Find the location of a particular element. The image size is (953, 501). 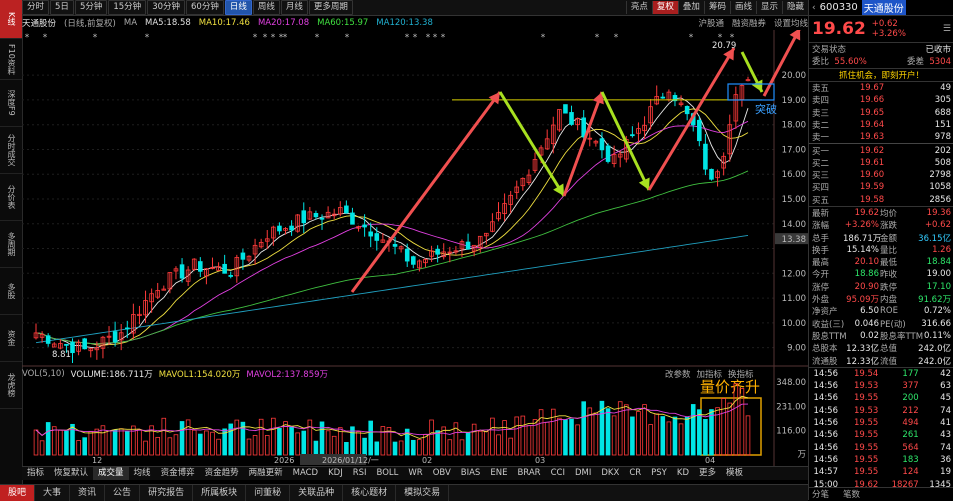

indicator-tab: 恢复默认 is located at coordinates (71, 473).